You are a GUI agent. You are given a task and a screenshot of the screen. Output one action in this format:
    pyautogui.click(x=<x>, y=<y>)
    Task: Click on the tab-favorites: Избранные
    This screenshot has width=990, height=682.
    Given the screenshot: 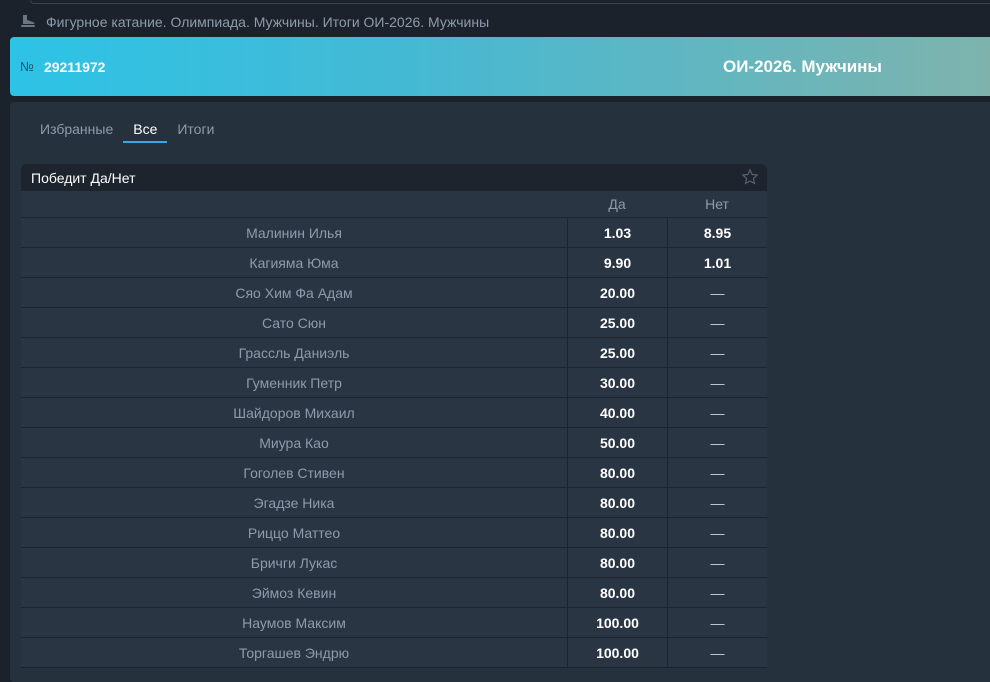 What is the action you would take?
    pyautogui.click(x=76, y=131)
    